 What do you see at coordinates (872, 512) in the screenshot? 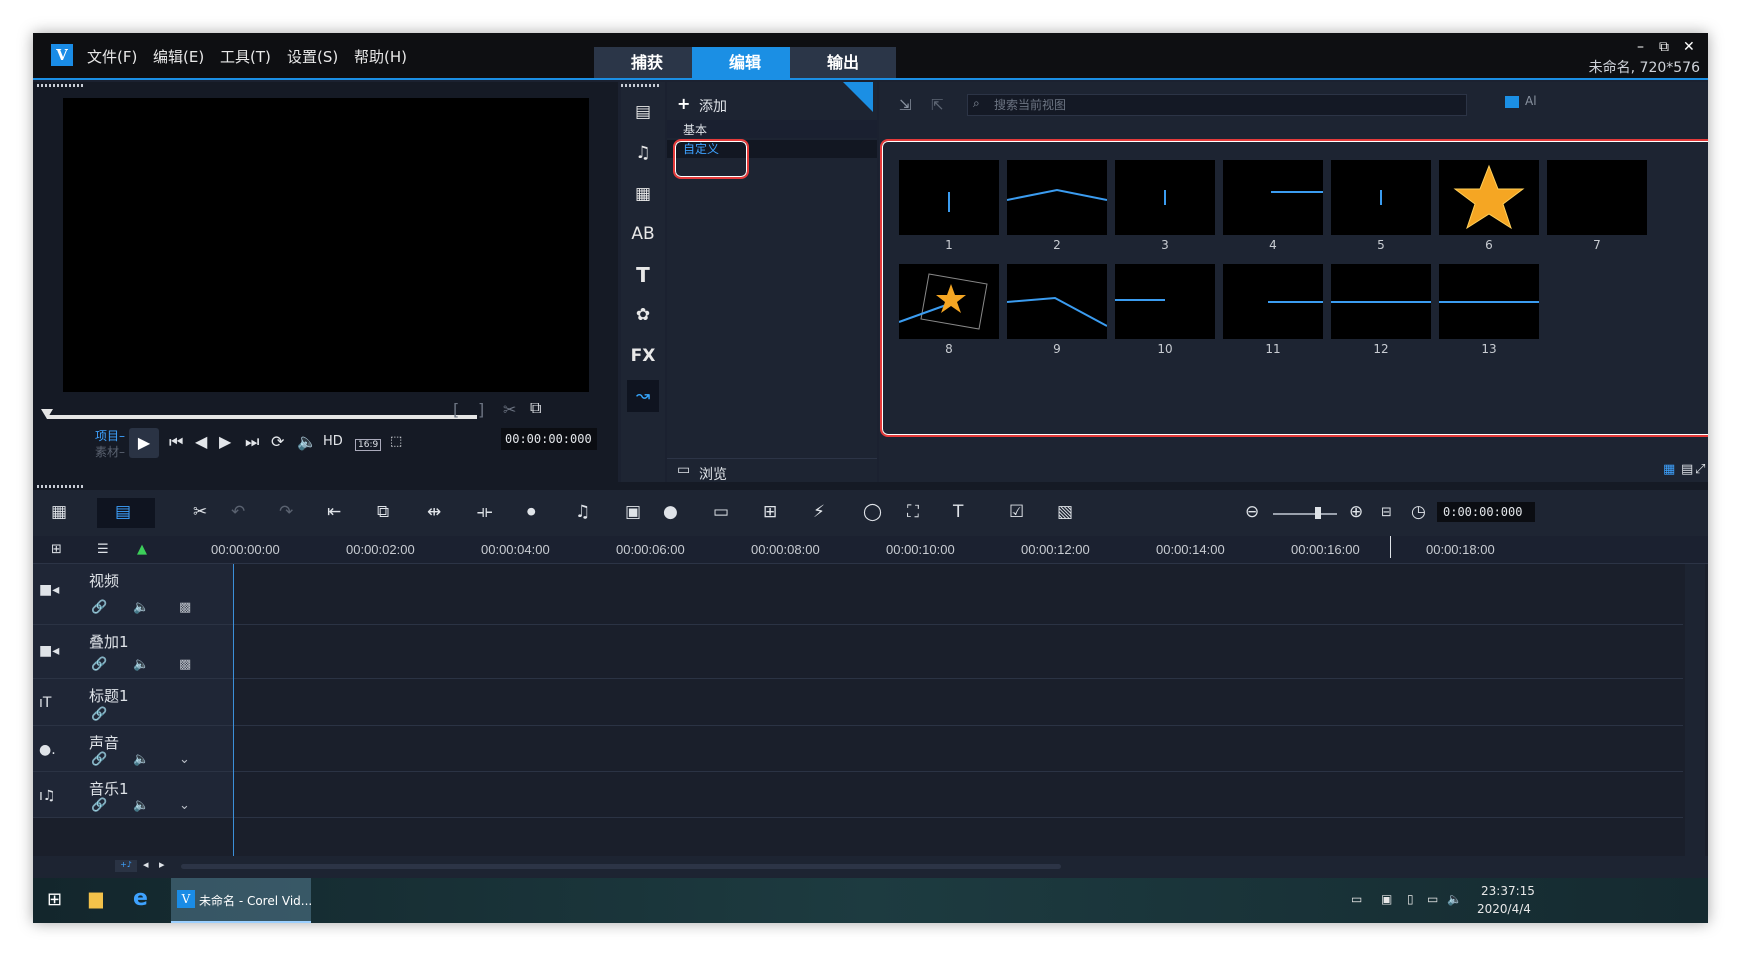
I see `mask-icon: ◯` at bounding box center [872, 512].